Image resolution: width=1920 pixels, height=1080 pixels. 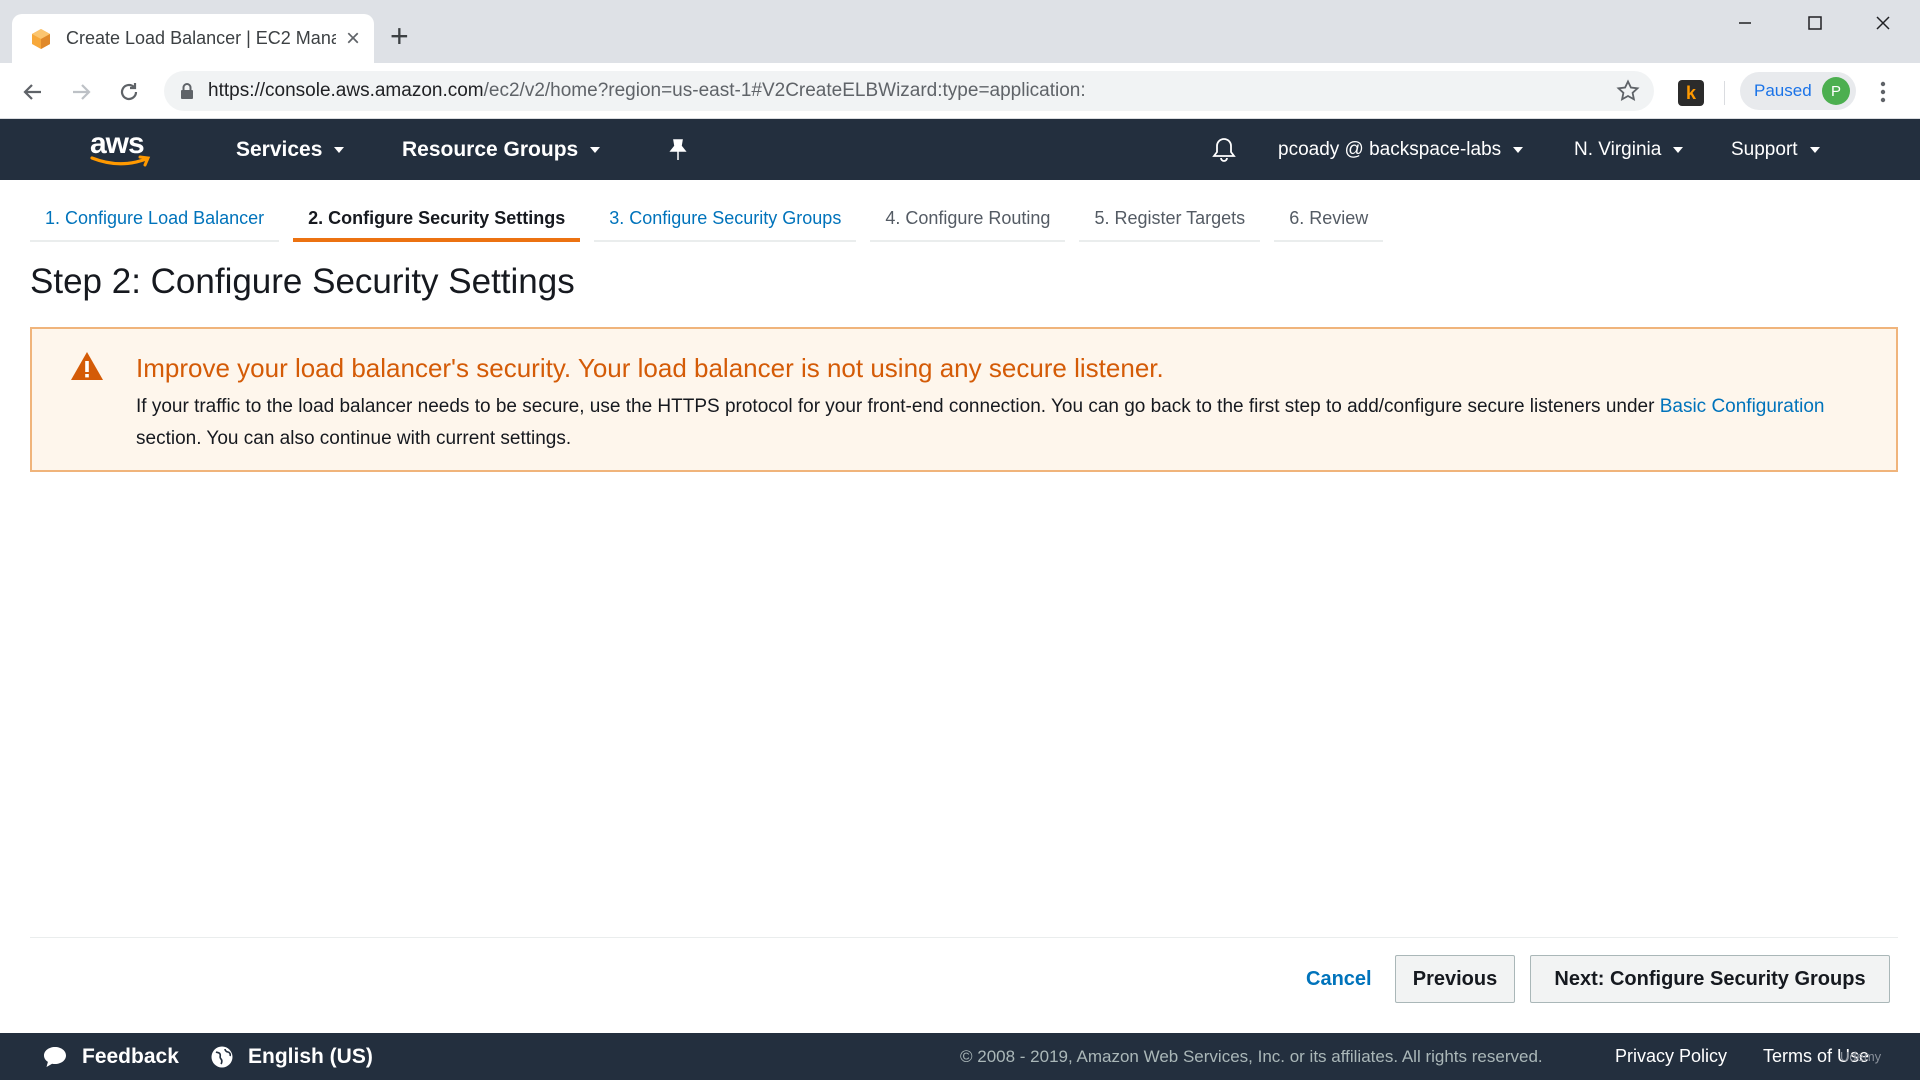 I want to click on pin-icon, so click(x=678, y=149).